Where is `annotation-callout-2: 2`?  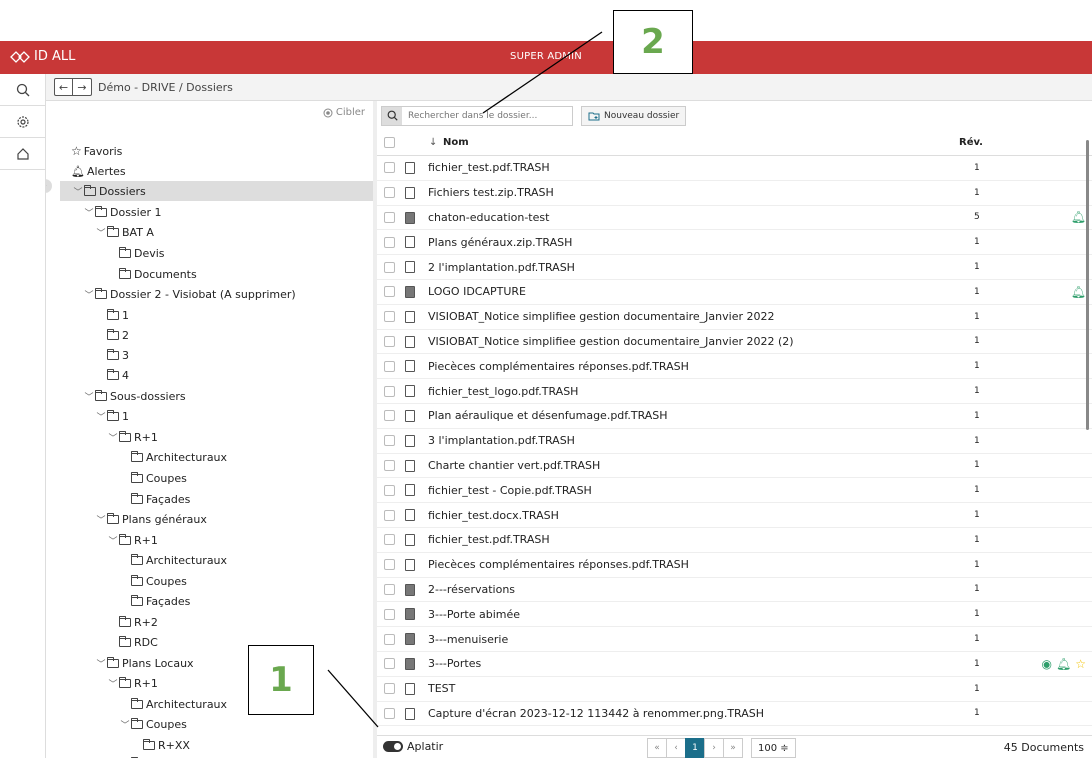 annotation-callout-2: 2 is located at coordinates (653, 42).